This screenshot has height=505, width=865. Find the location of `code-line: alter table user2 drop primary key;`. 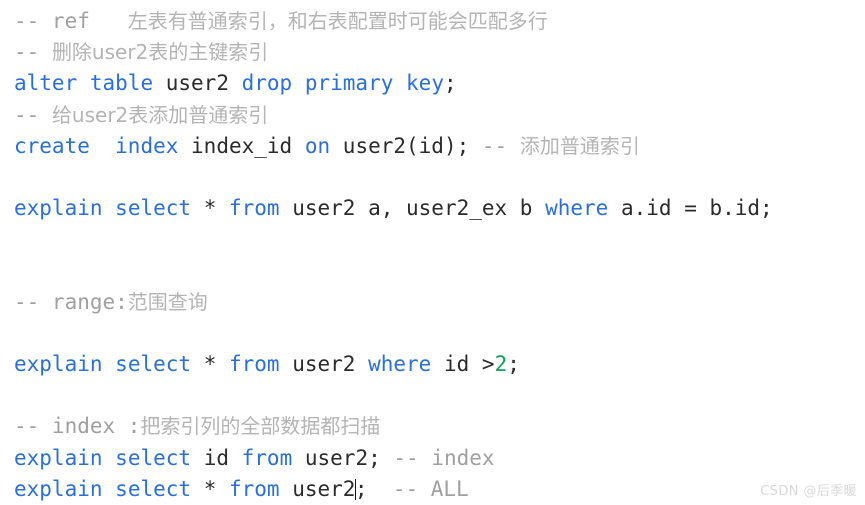

code-line: alter table user2 drop primary key; is located at coordinates (439, 83).